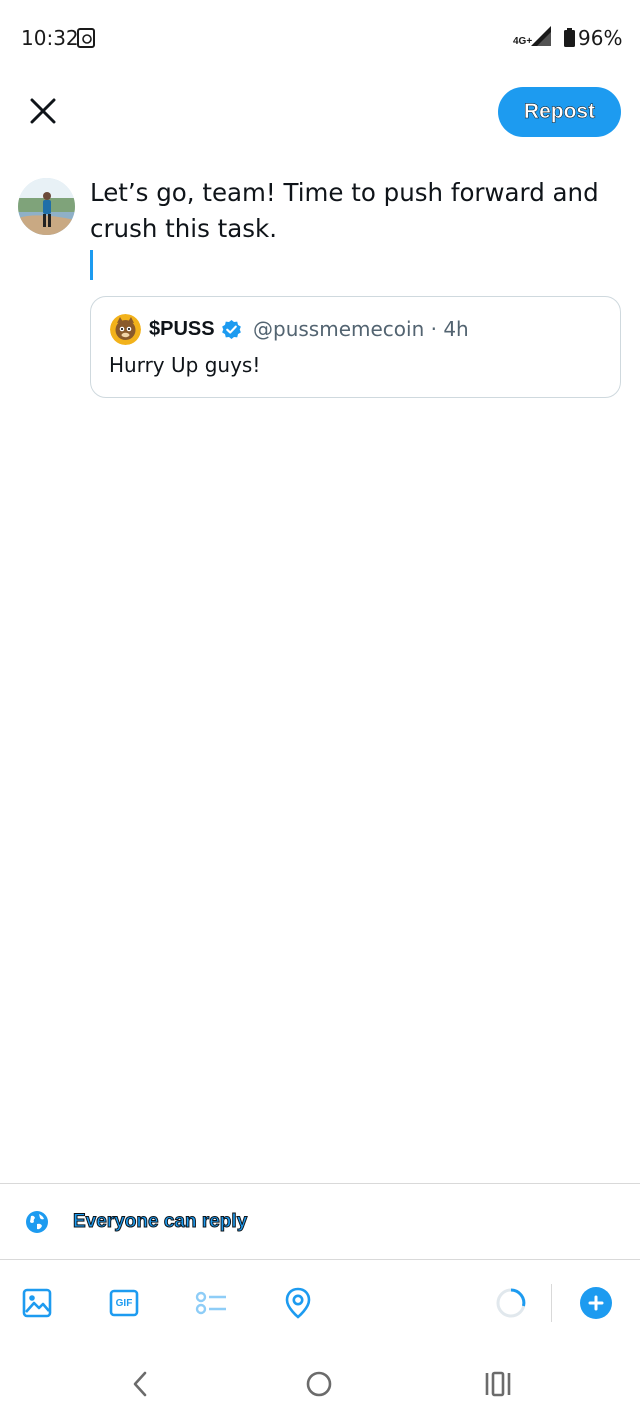 This screenshot has width=640, height=1422. I want to click on add-gif-button: GIF, so click(124, 1303).